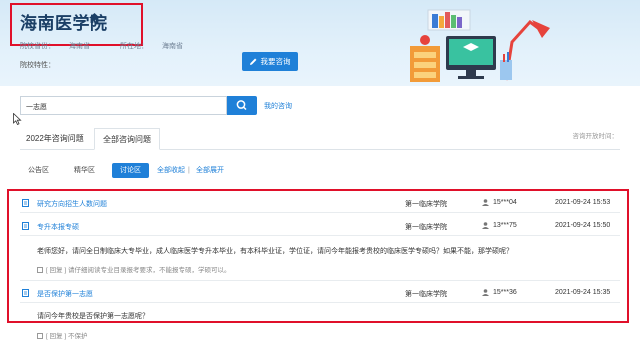  Describe the element at coordinates (67, 336) in the screenshot. I see `answer-text: [ 回复 ] 不保护` at that location.